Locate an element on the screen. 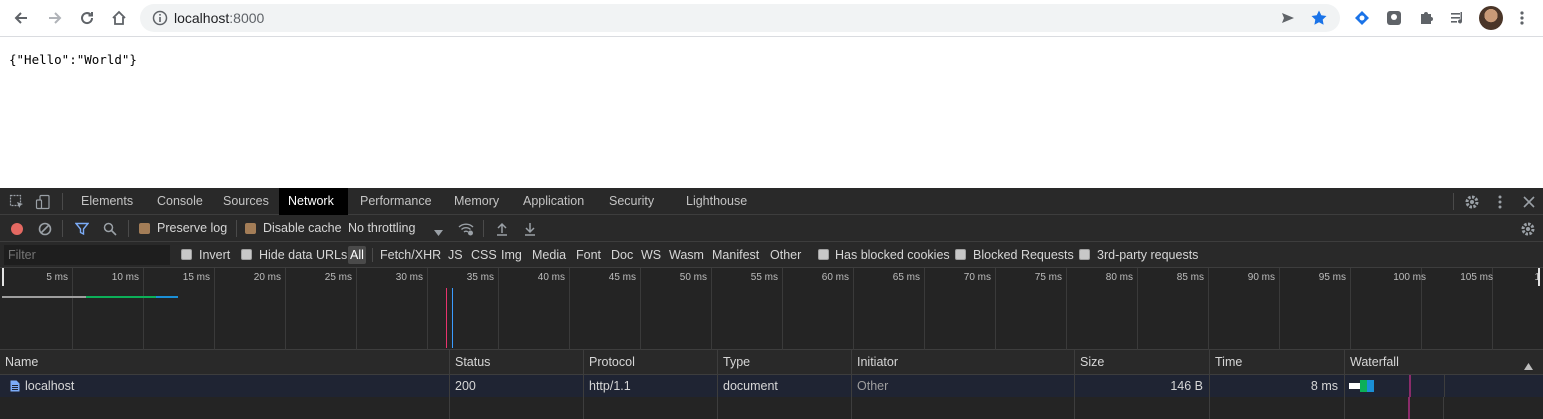 The image size is (1543, 419). filter-type-js: JS is located at coordinates (455, 255).